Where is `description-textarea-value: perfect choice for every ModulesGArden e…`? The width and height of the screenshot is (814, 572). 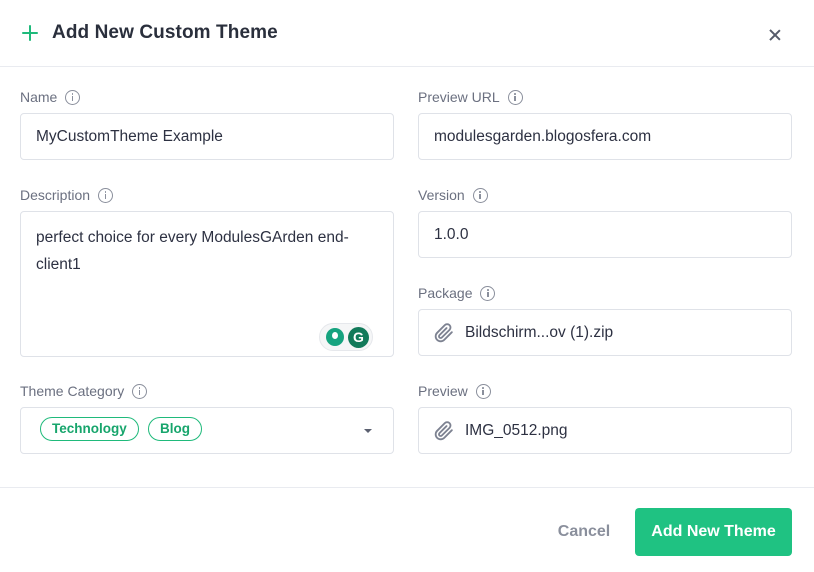 description-textarea-value: perfect choice for every ModulesGArden e… is located at coordinates (192, 251).